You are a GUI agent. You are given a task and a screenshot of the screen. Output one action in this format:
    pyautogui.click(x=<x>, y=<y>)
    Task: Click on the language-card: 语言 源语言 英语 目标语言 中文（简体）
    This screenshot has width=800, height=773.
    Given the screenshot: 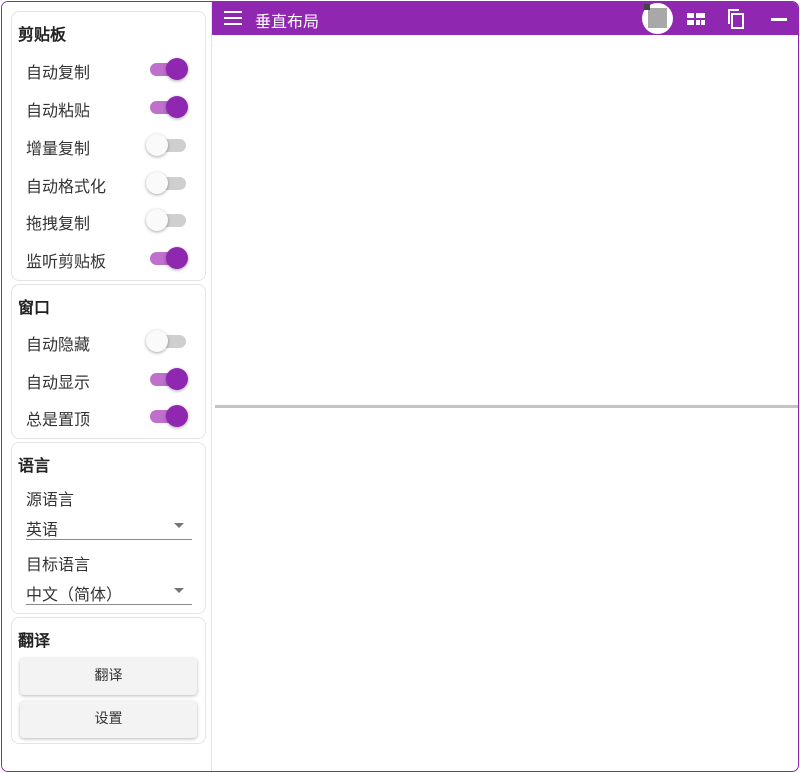 What is the action you would take?
    pyautogui.click(x=108, y=528)
    